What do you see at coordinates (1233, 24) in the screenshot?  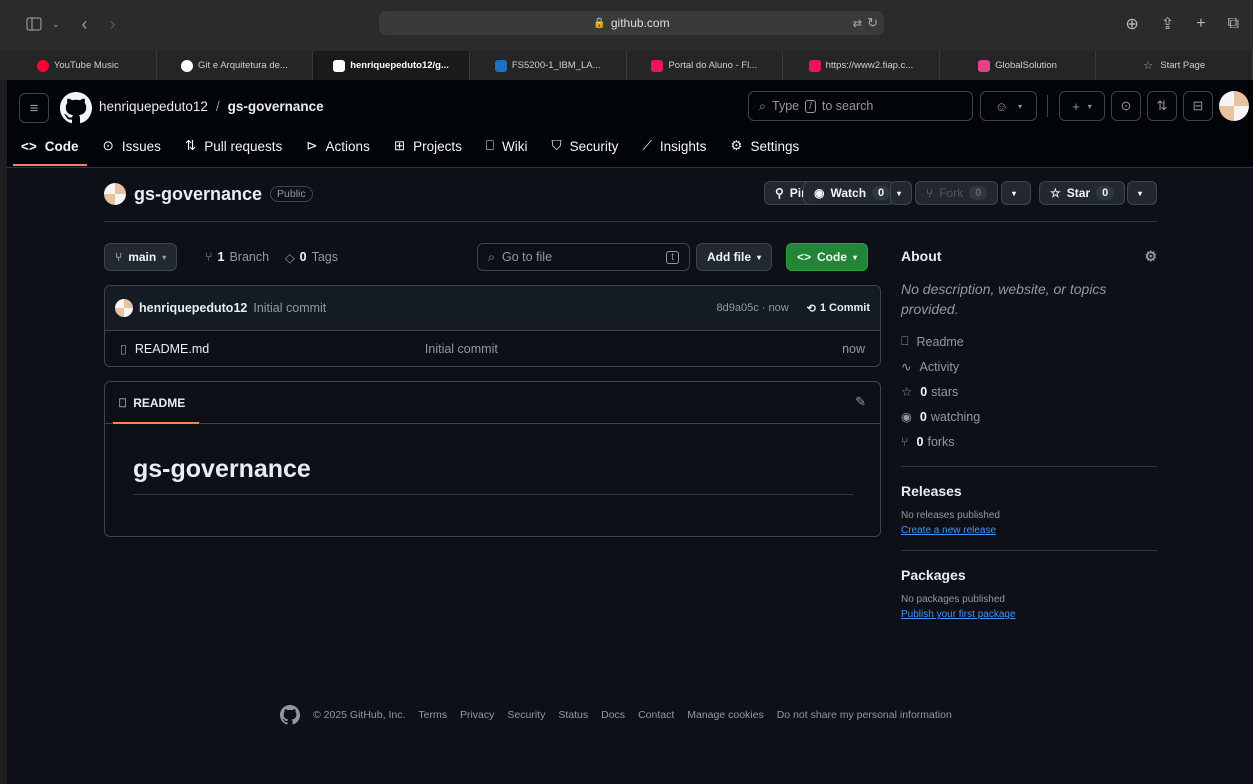 I see `tab-overview-icon: ⧉` at bounding box center [1233, 24].